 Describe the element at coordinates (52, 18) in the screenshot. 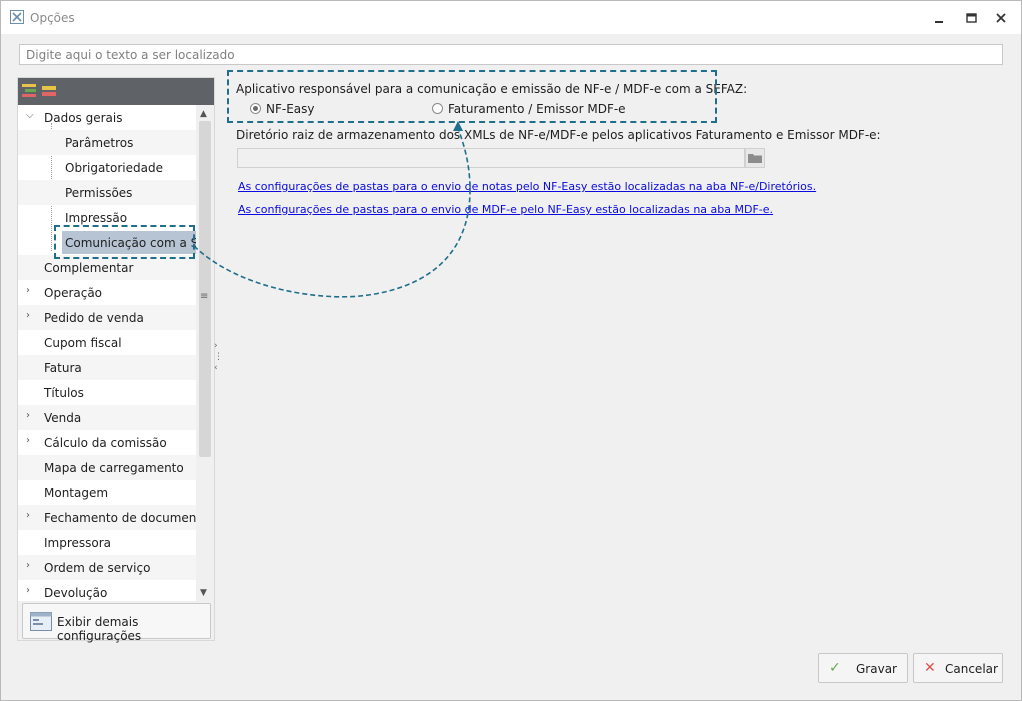

I see `window-title: Opções` at that location.